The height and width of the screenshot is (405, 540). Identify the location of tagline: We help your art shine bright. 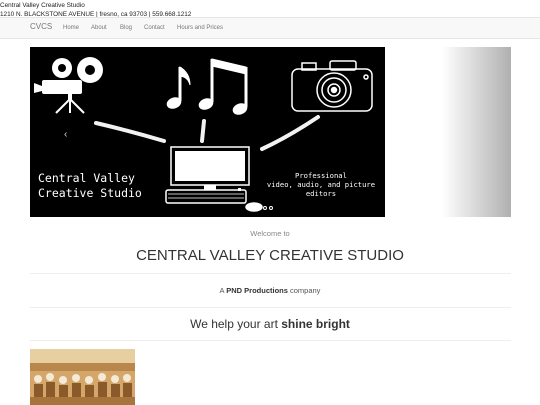
(270, 324).